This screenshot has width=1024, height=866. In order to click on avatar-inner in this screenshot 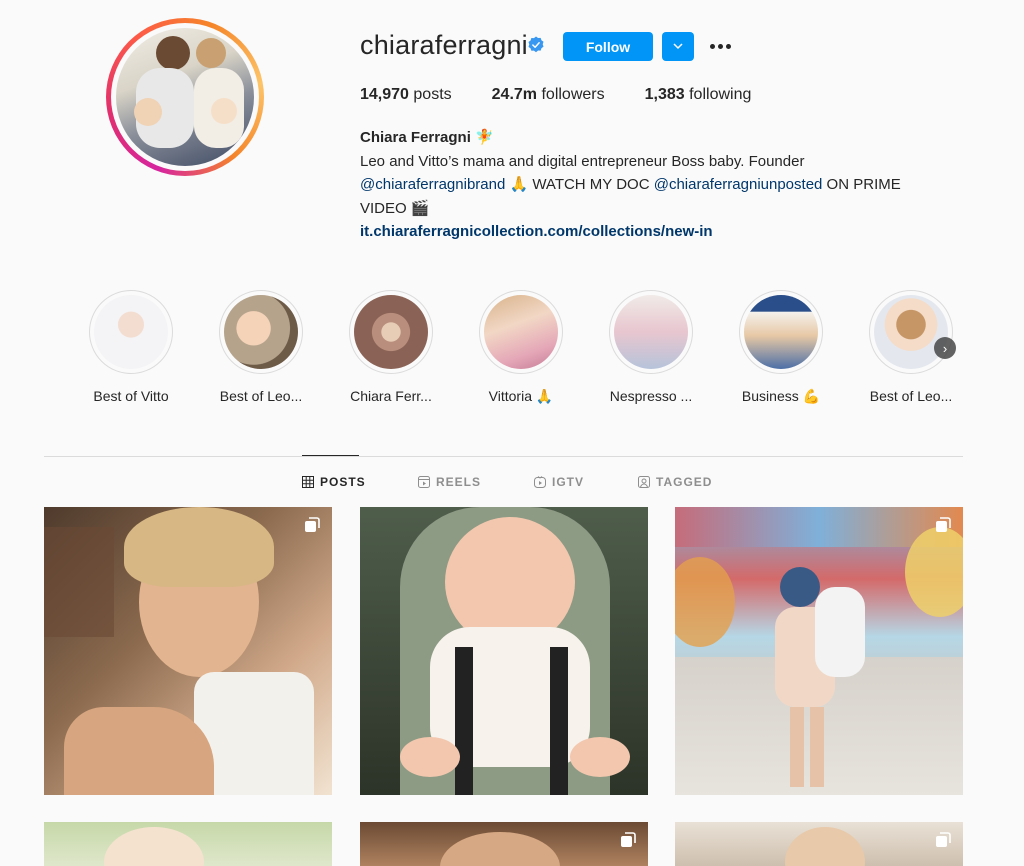, I will do `click(185, 97)`.